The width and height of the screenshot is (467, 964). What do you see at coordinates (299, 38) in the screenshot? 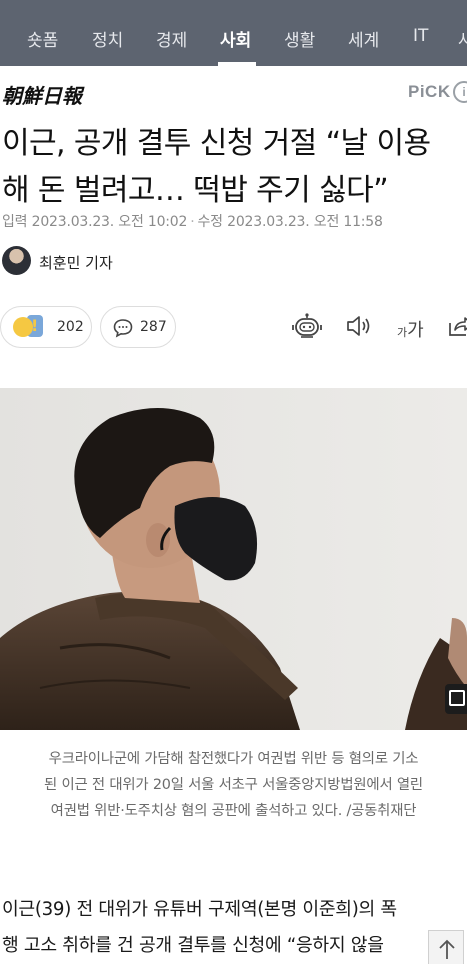
I see `tab-life: 생활` at bounding box center [299, 38].